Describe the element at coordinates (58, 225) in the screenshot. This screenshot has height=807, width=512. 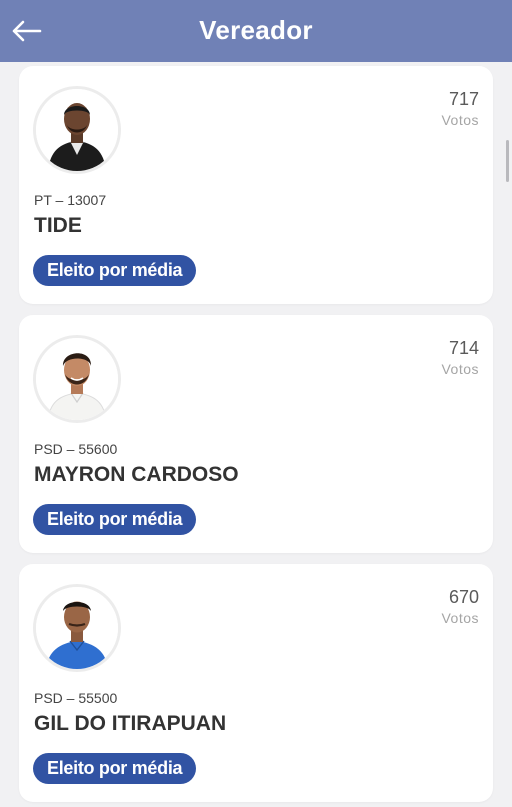
I see `candidate-name: TIDE` at that location.